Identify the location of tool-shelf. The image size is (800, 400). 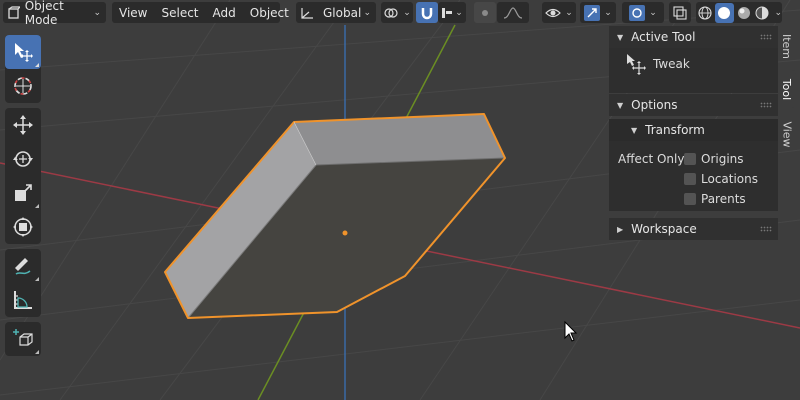
(23, 198).